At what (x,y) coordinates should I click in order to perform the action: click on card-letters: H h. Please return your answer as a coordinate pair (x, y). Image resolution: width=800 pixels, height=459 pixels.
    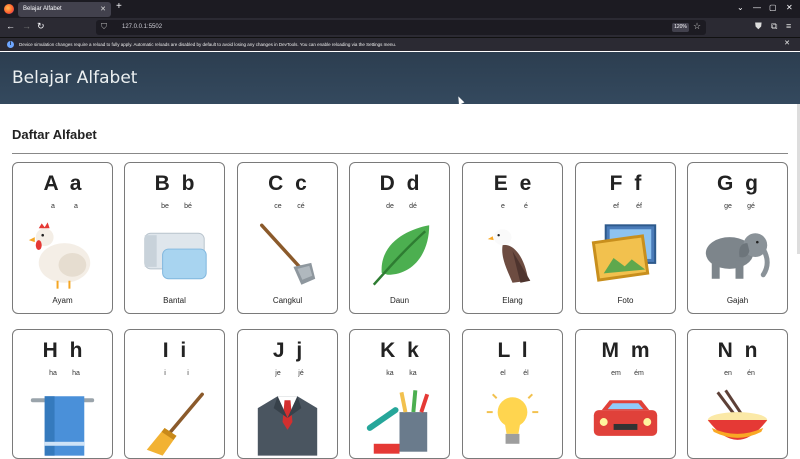
    Looking at the image, I should click on (62, 350).